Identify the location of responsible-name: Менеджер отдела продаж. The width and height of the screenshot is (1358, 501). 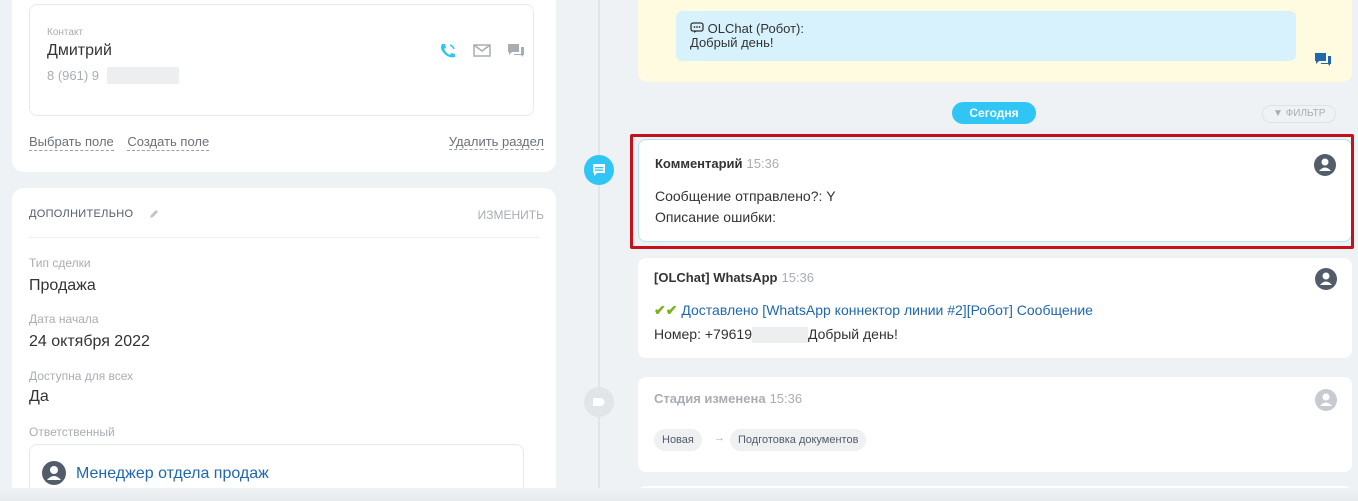
(172, 474).